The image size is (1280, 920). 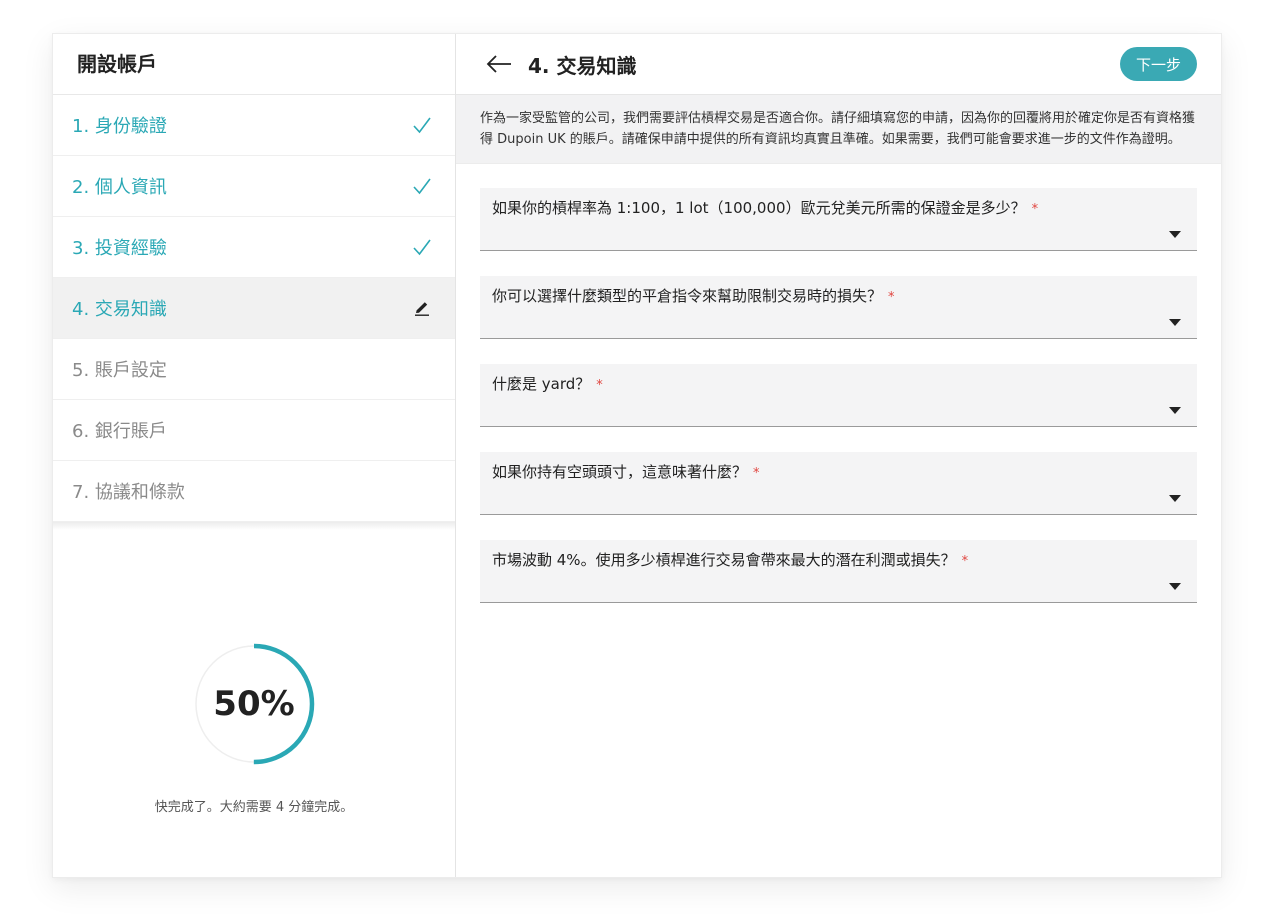 What do you see at coordinates (119, 126) in the screenshot?
I see `step-label: 1. 身份驗證` at bounding box center [119, 126].